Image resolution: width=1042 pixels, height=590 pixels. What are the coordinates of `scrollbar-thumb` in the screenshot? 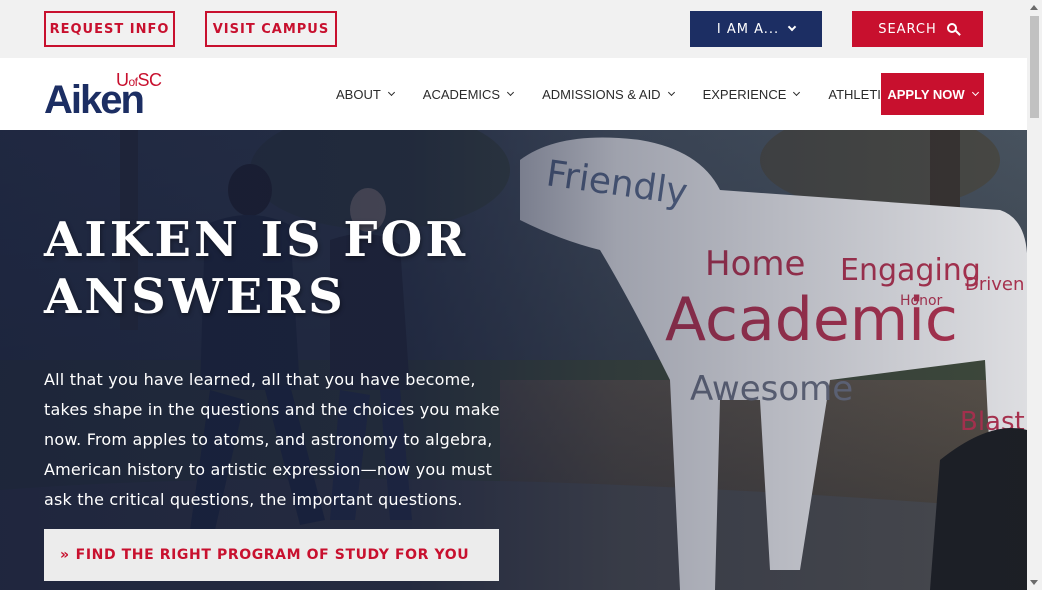 It's located at (1034, 67).